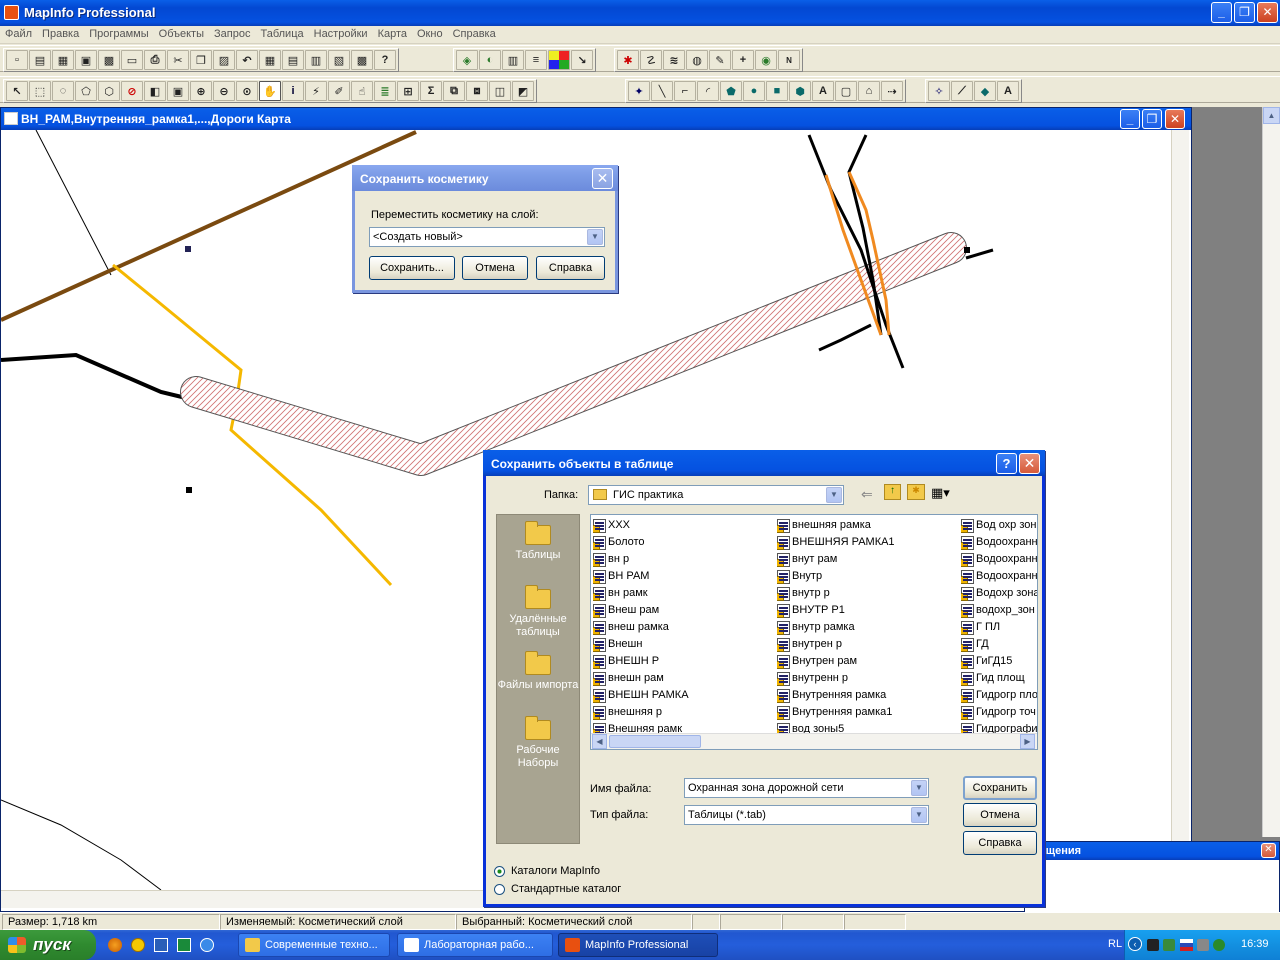  I want to click on file-item: Гидрогр пло, so click(999, 695).